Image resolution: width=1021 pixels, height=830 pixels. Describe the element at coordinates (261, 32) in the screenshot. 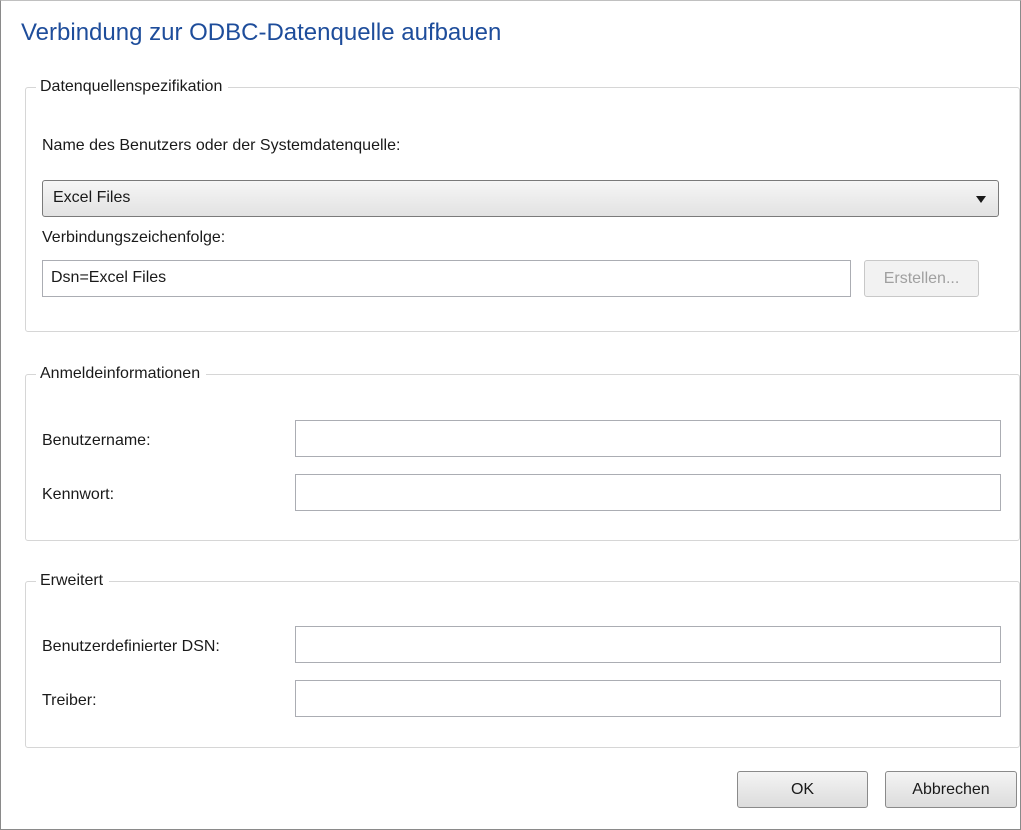

I see `dialog-title: Verbindung zur ODBC-Datenquelle aufbauen` at that location.